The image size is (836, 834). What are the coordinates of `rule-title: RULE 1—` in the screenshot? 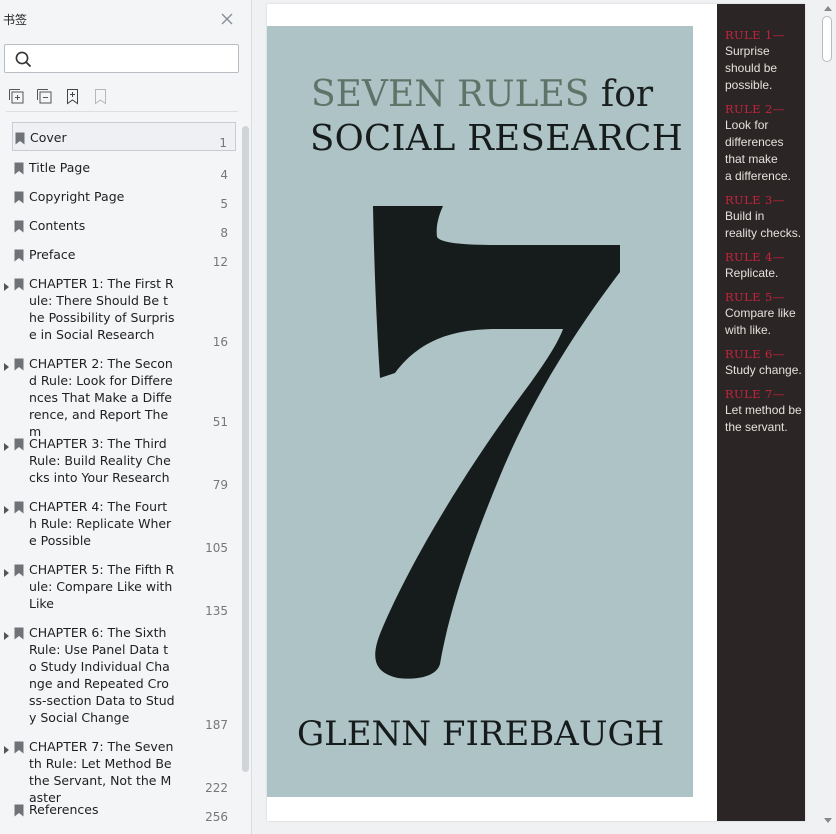 It's located at (755, 35).